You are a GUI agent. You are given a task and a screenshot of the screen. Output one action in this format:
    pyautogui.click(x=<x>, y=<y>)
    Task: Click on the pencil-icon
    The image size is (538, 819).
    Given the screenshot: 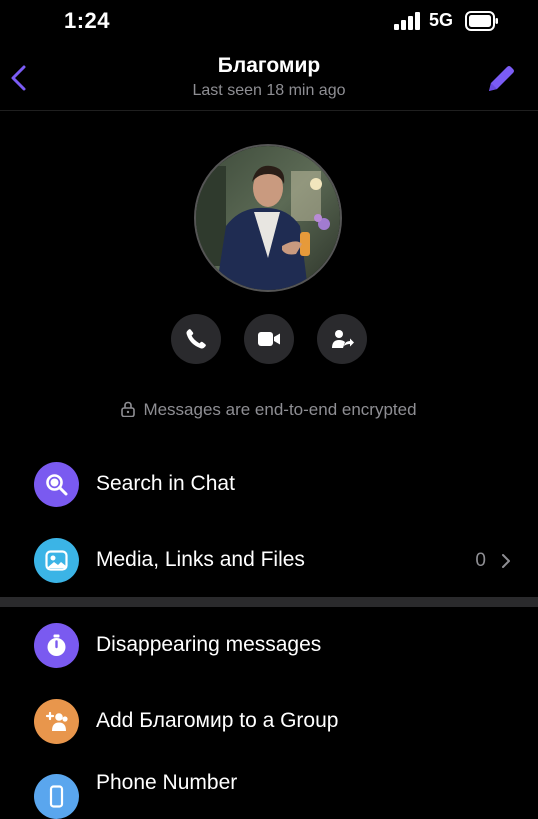 What is the action you would take?
    pyautogui.click(x=501, y=79)
    